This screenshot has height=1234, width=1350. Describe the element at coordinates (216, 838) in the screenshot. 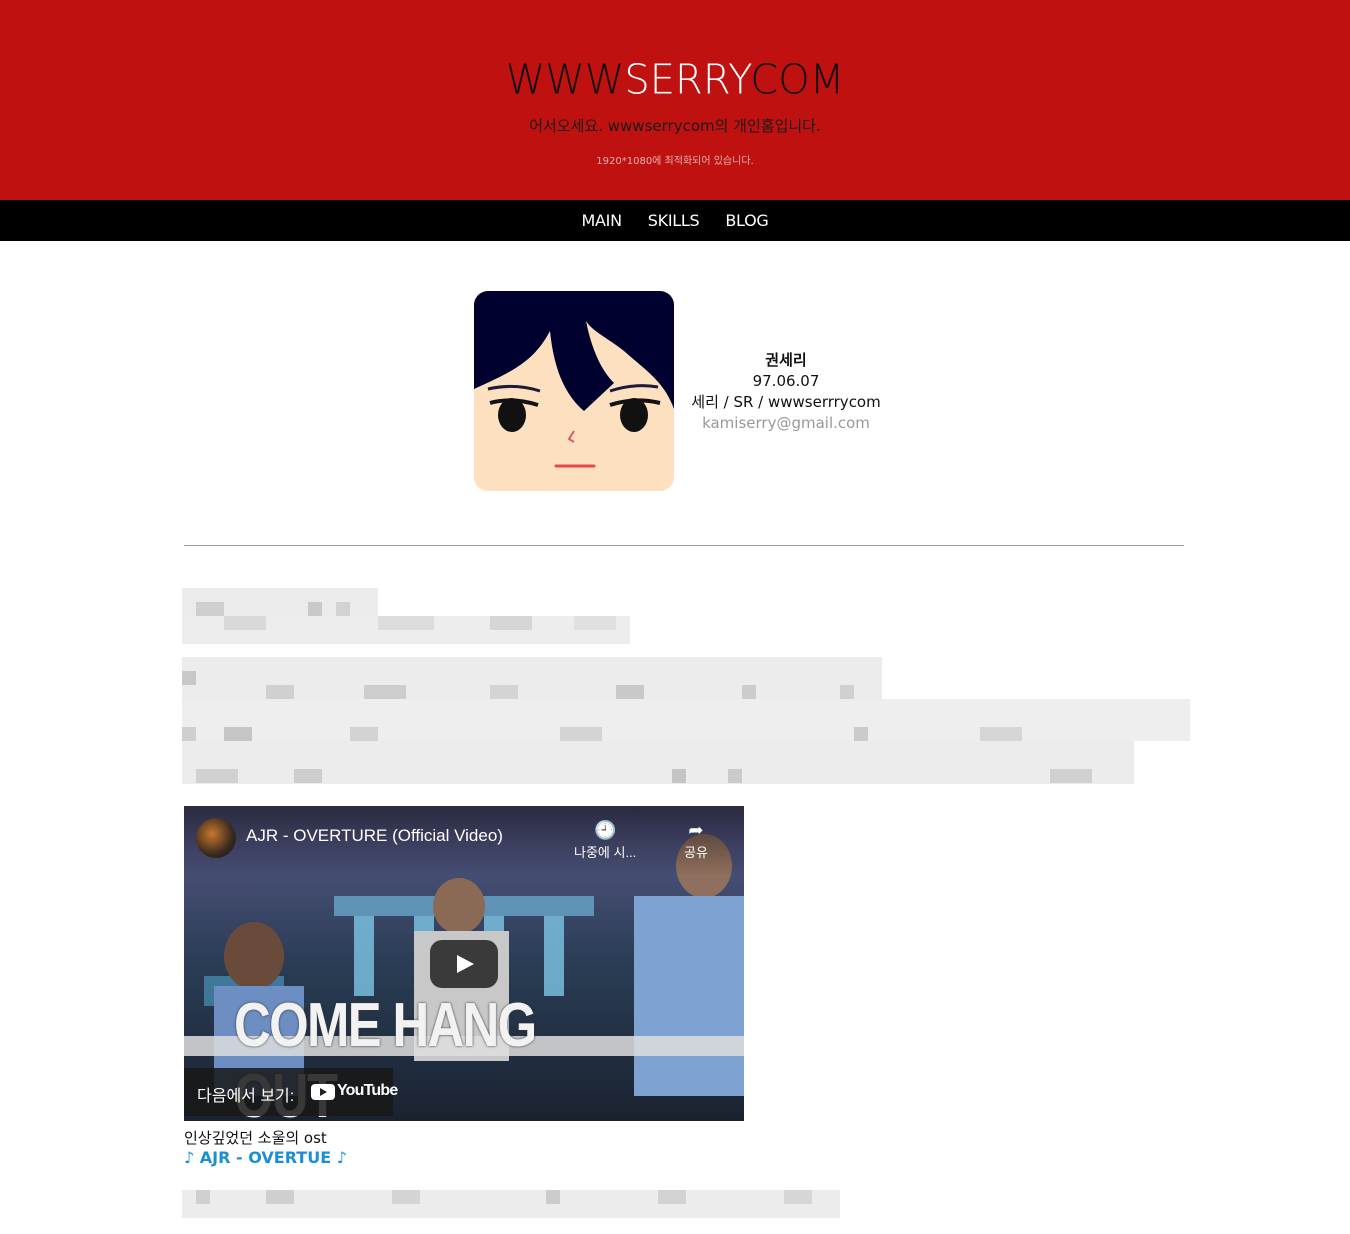

I see `channel-avatar` at that location.